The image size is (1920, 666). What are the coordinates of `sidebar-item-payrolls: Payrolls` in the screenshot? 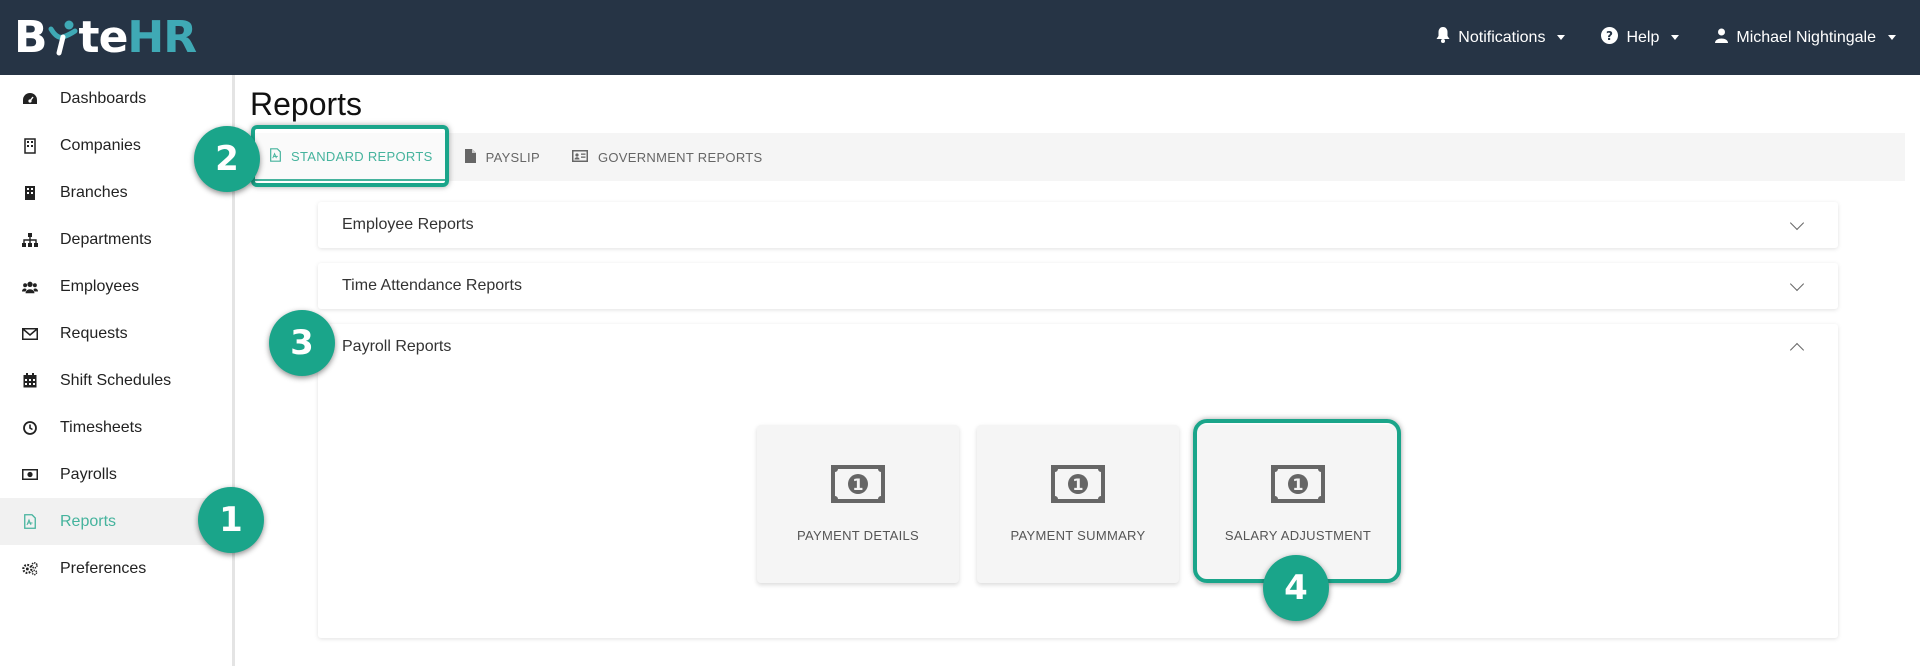 It's located at (116, 474).